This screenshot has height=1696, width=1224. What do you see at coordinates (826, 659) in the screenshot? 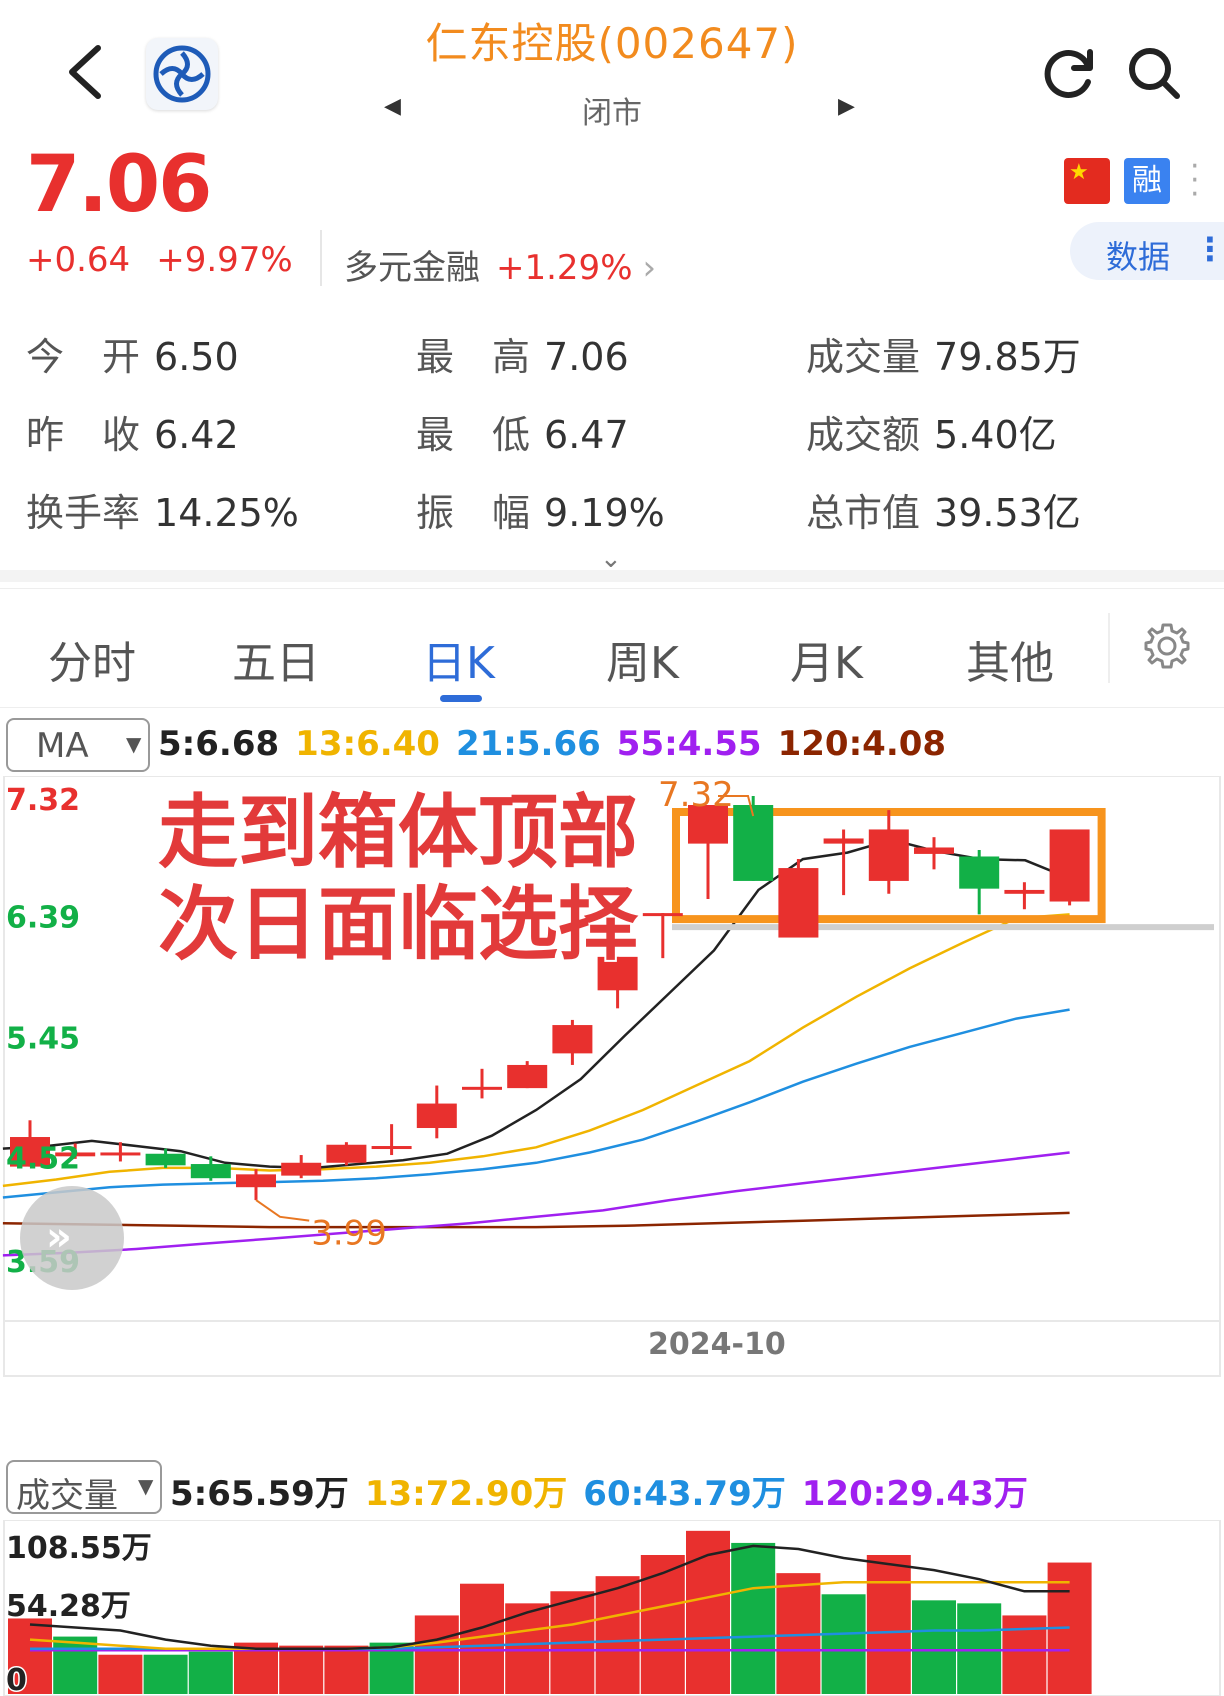
I see `tab-monthly-k: 月K` at bounding box center [826, 659].